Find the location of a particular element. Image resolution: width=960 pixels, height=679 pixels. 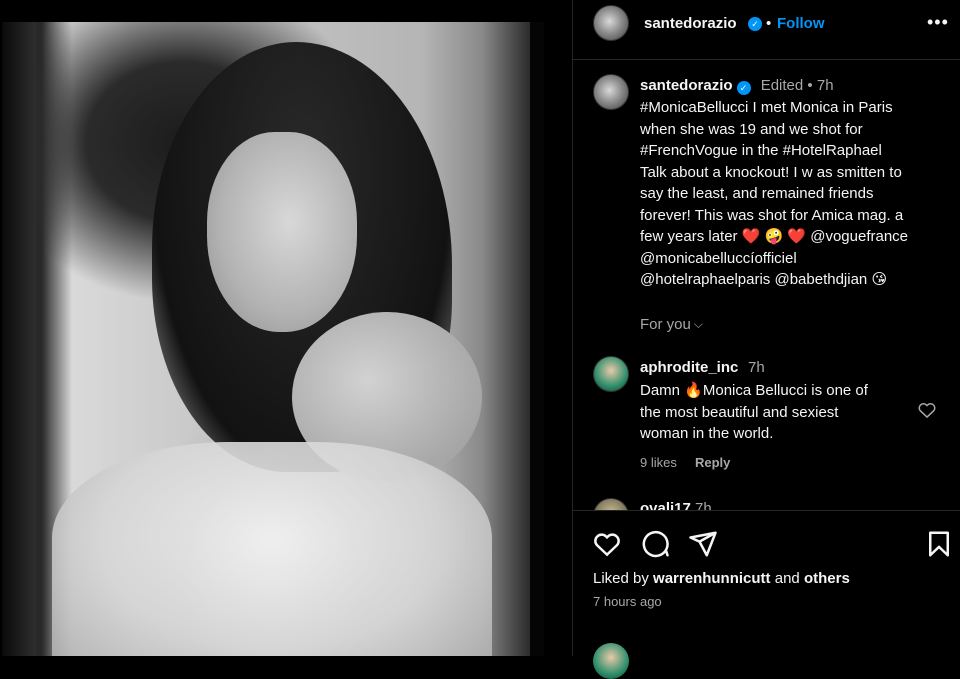

caption-line: few years later ❤️ 🤪 ❤️ @voguefrance is located at coordinates (774, 236).